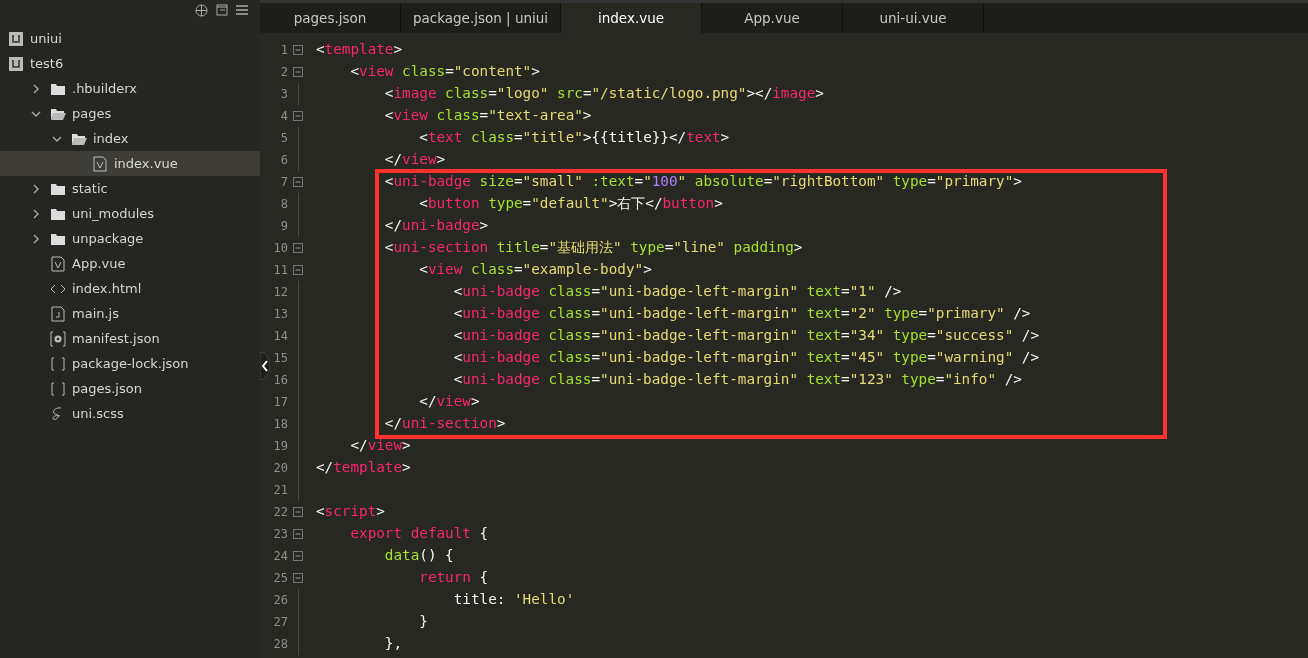 This screenshot has height=658, width=1308. What do you see at coordinates (702, 182) in the screenshot?
I see `code-line: <uni-badge size="small" :text="100" absolute="rightBottom" type="primary">` at bounding box center [702, 182].